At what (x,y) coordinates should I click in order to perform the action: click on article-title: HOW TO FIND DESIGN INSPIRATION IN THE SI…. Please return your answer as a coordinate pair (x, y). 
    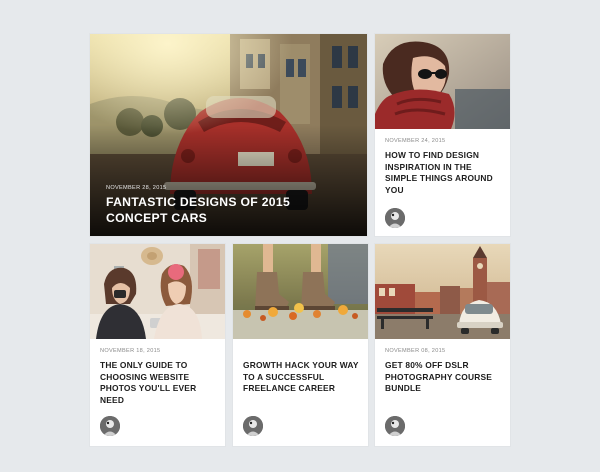
    Looking at the image, I should click on (445, 173).